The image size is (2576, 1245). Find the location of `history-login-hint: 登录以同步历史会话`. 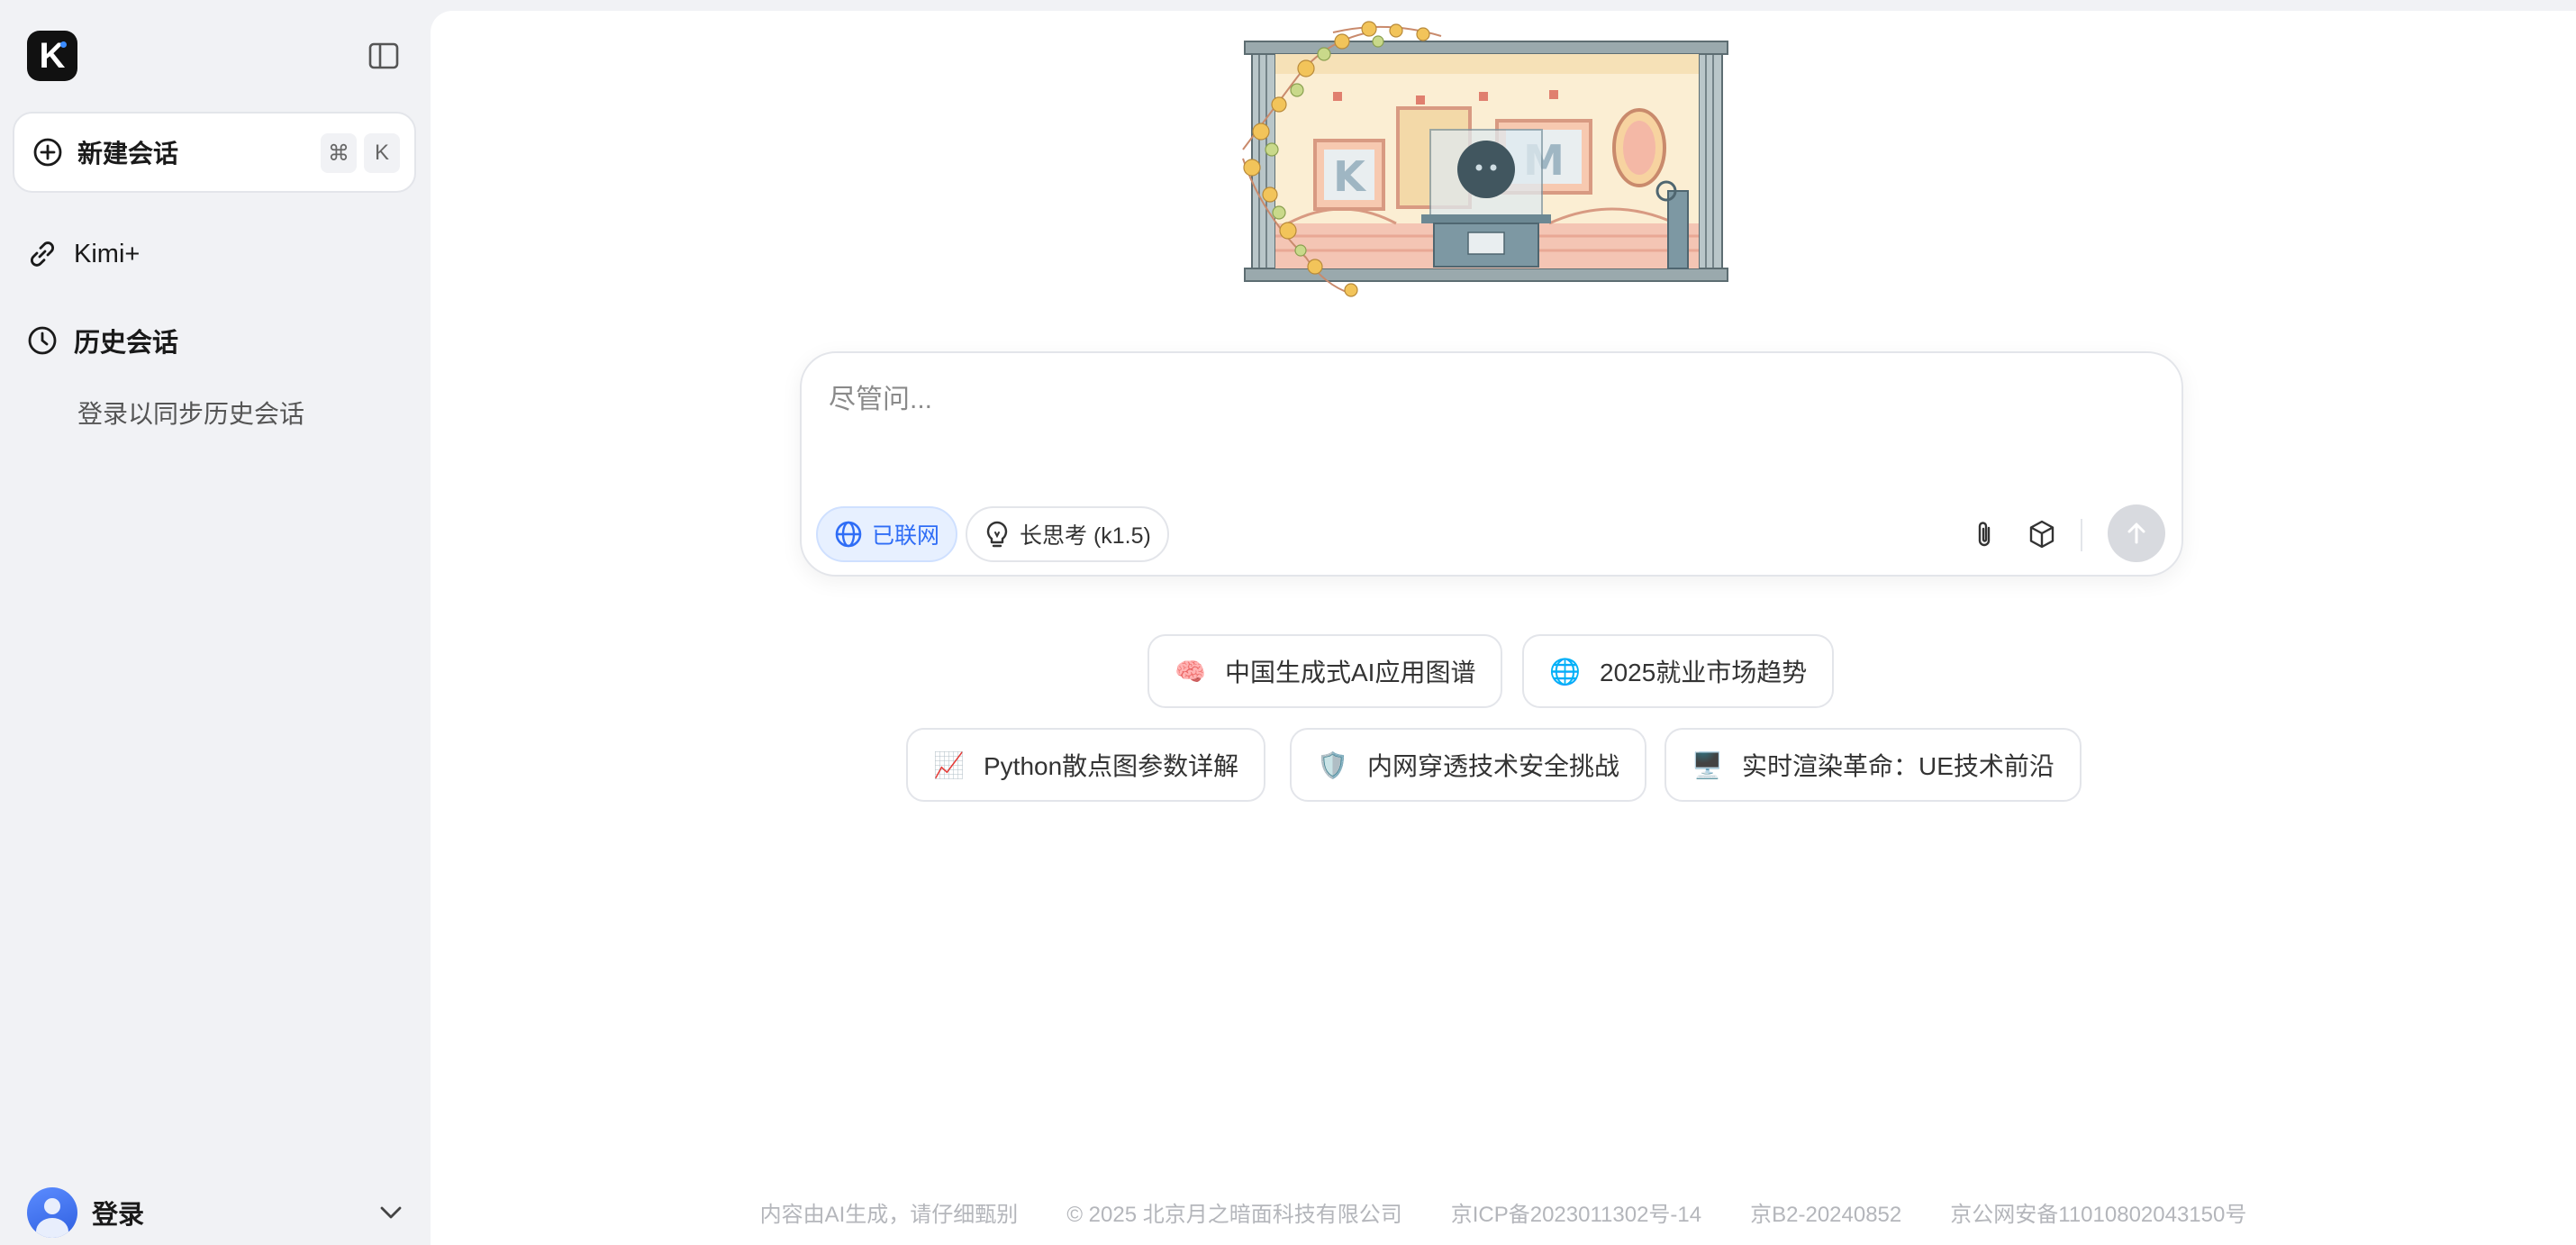

history-login-hint: 登录以同步历史会话 is located at coordinates (190, 413).